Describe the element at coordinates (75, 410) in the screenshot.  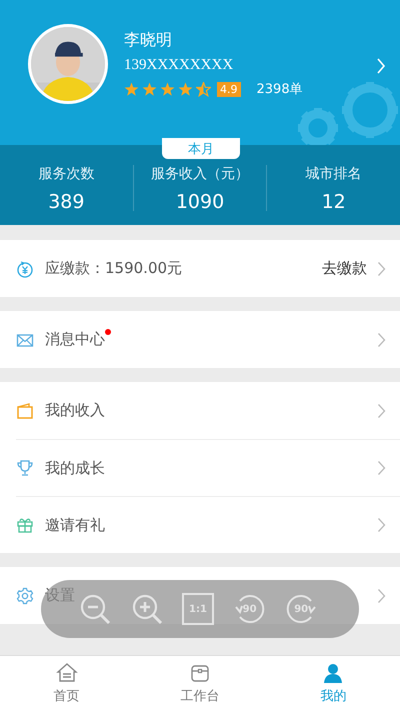
I see `menu-label: 我的收入` at that location.